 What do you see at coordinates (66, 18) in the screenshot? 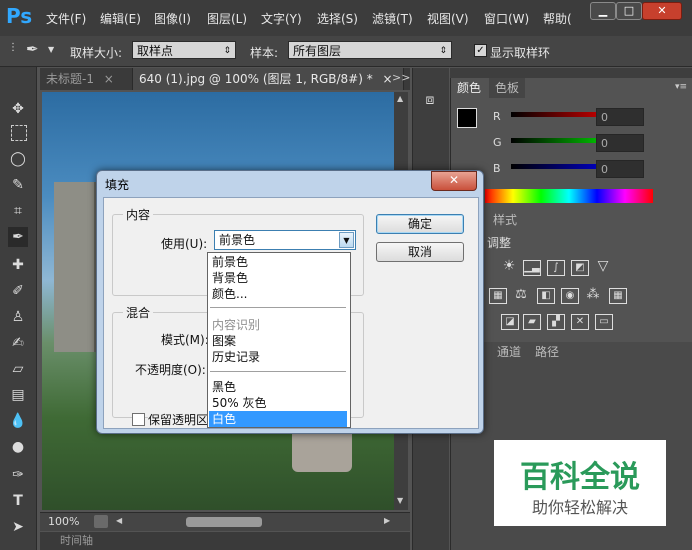
I see `menu-file: 文件(F)` at bounding box center [66, 18].